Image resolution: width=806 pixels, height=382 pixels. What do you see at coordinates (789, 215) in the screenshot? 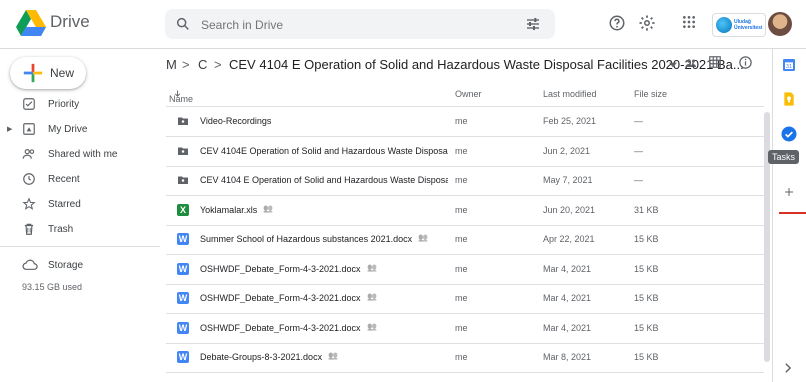
I see `side-panel-rail: 31` at bounding box center [789, 215].